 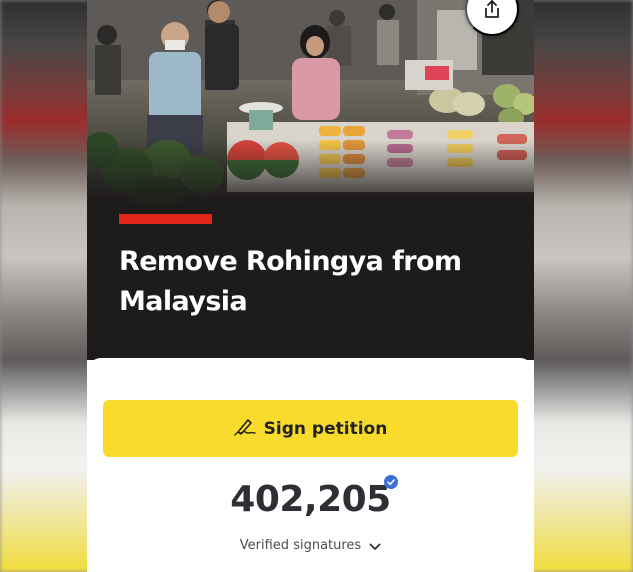 I want to click on title-accent-bar, so click(x=165, y=219).